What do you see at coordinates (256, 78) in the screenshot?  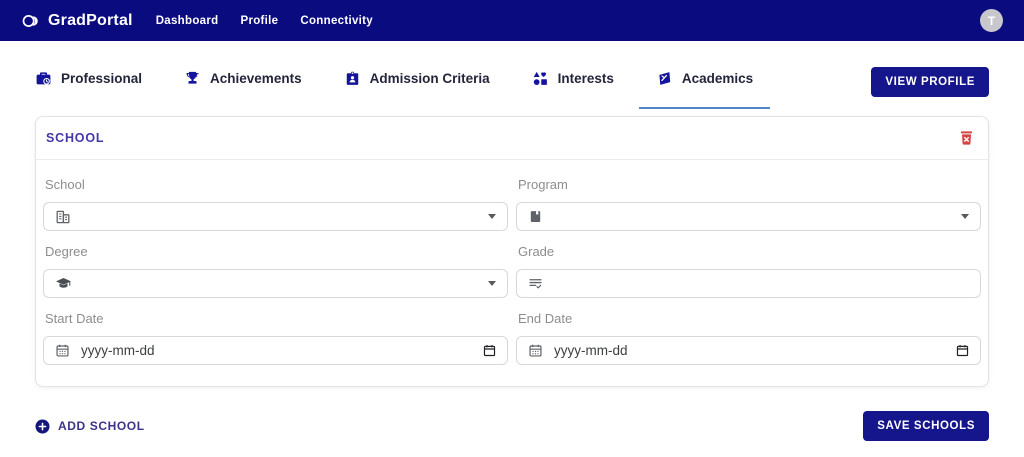 I see `tab-label: Achievements` at bounding box center [256, 78].